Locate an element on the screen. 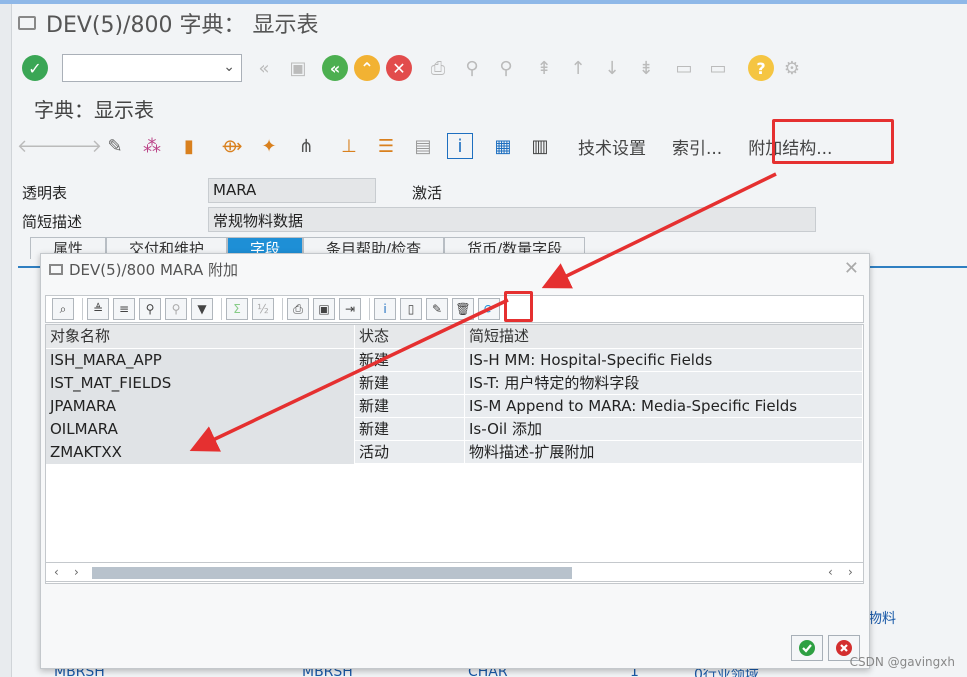  sort-descending-icon: ≡ is located at coordinates (124, 309).